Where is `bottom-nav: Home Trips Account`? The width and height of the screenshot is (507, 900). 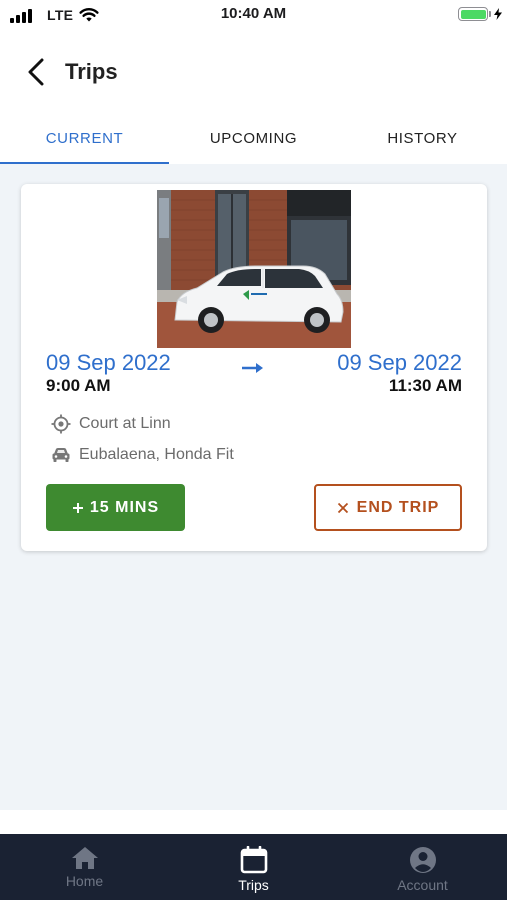
bottom-nav: Home Trips Account is located at coordinates (253, 867).